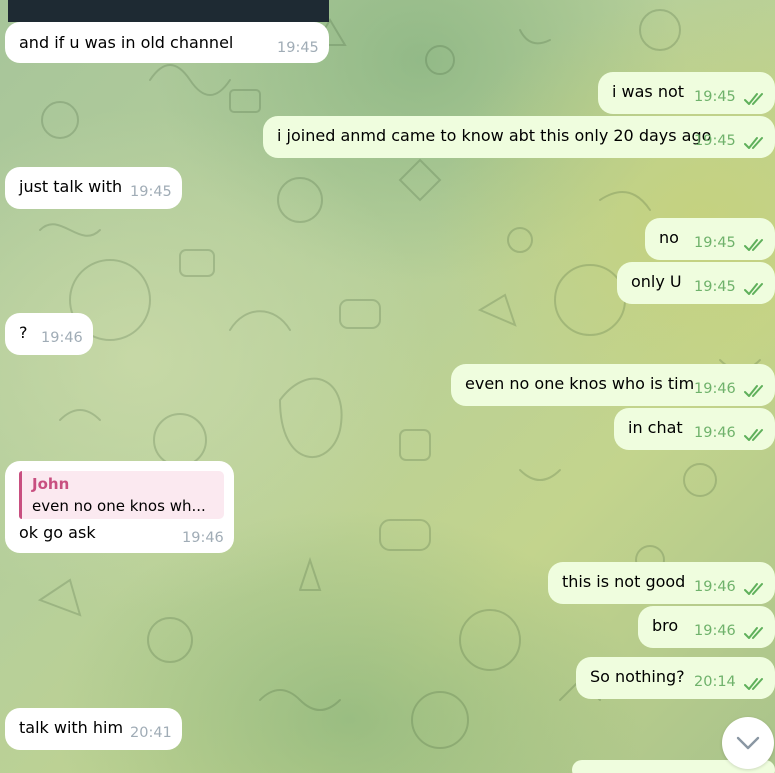  Describe the element at coordinates (51, 484) in the screenshot. I see `reply-author: John` at that location.